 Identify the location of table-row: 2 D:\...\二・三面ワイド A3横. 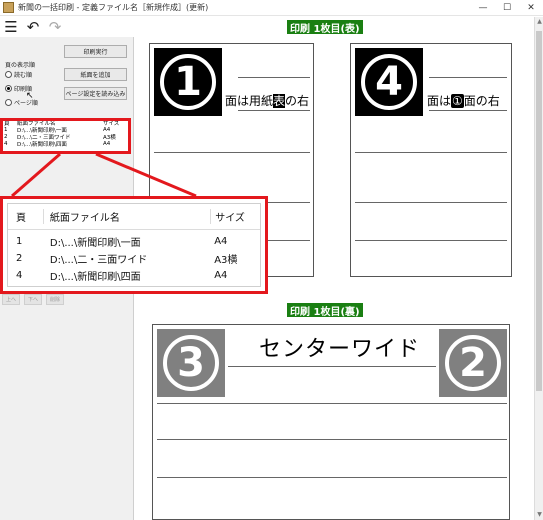
(134, 258).